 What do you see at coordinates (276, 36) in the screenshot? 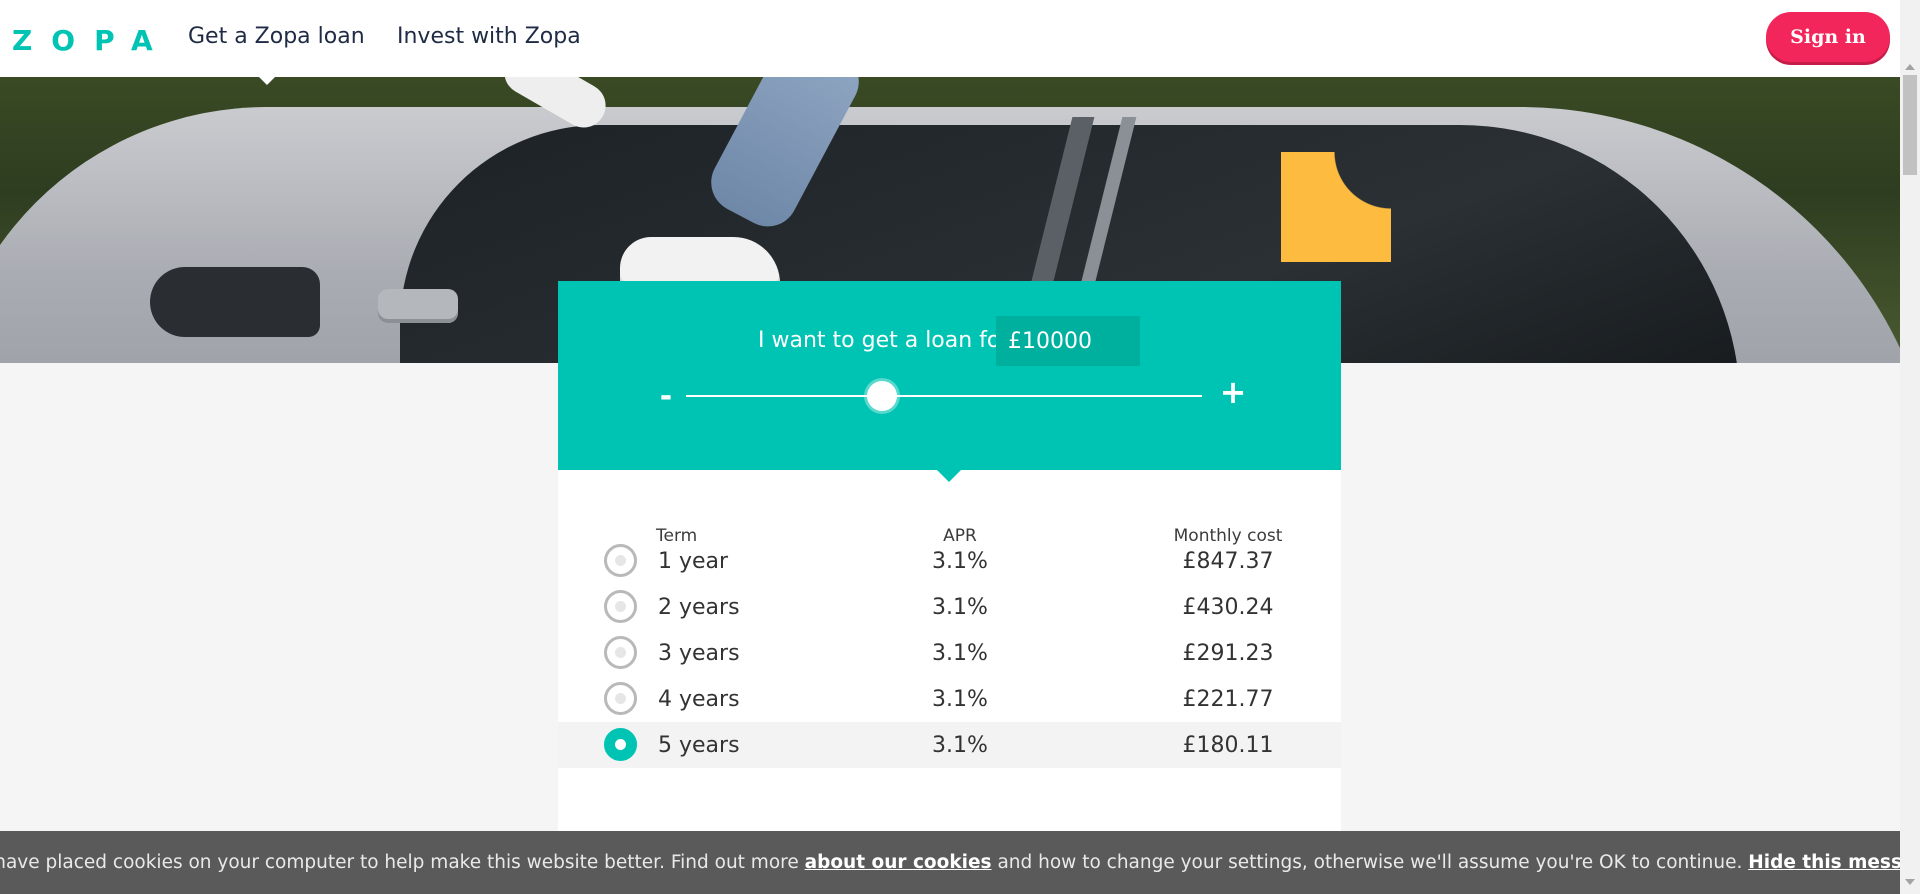
I see `nav-get-loan: Get a Zopa loan` at bounding box center [276, 36].